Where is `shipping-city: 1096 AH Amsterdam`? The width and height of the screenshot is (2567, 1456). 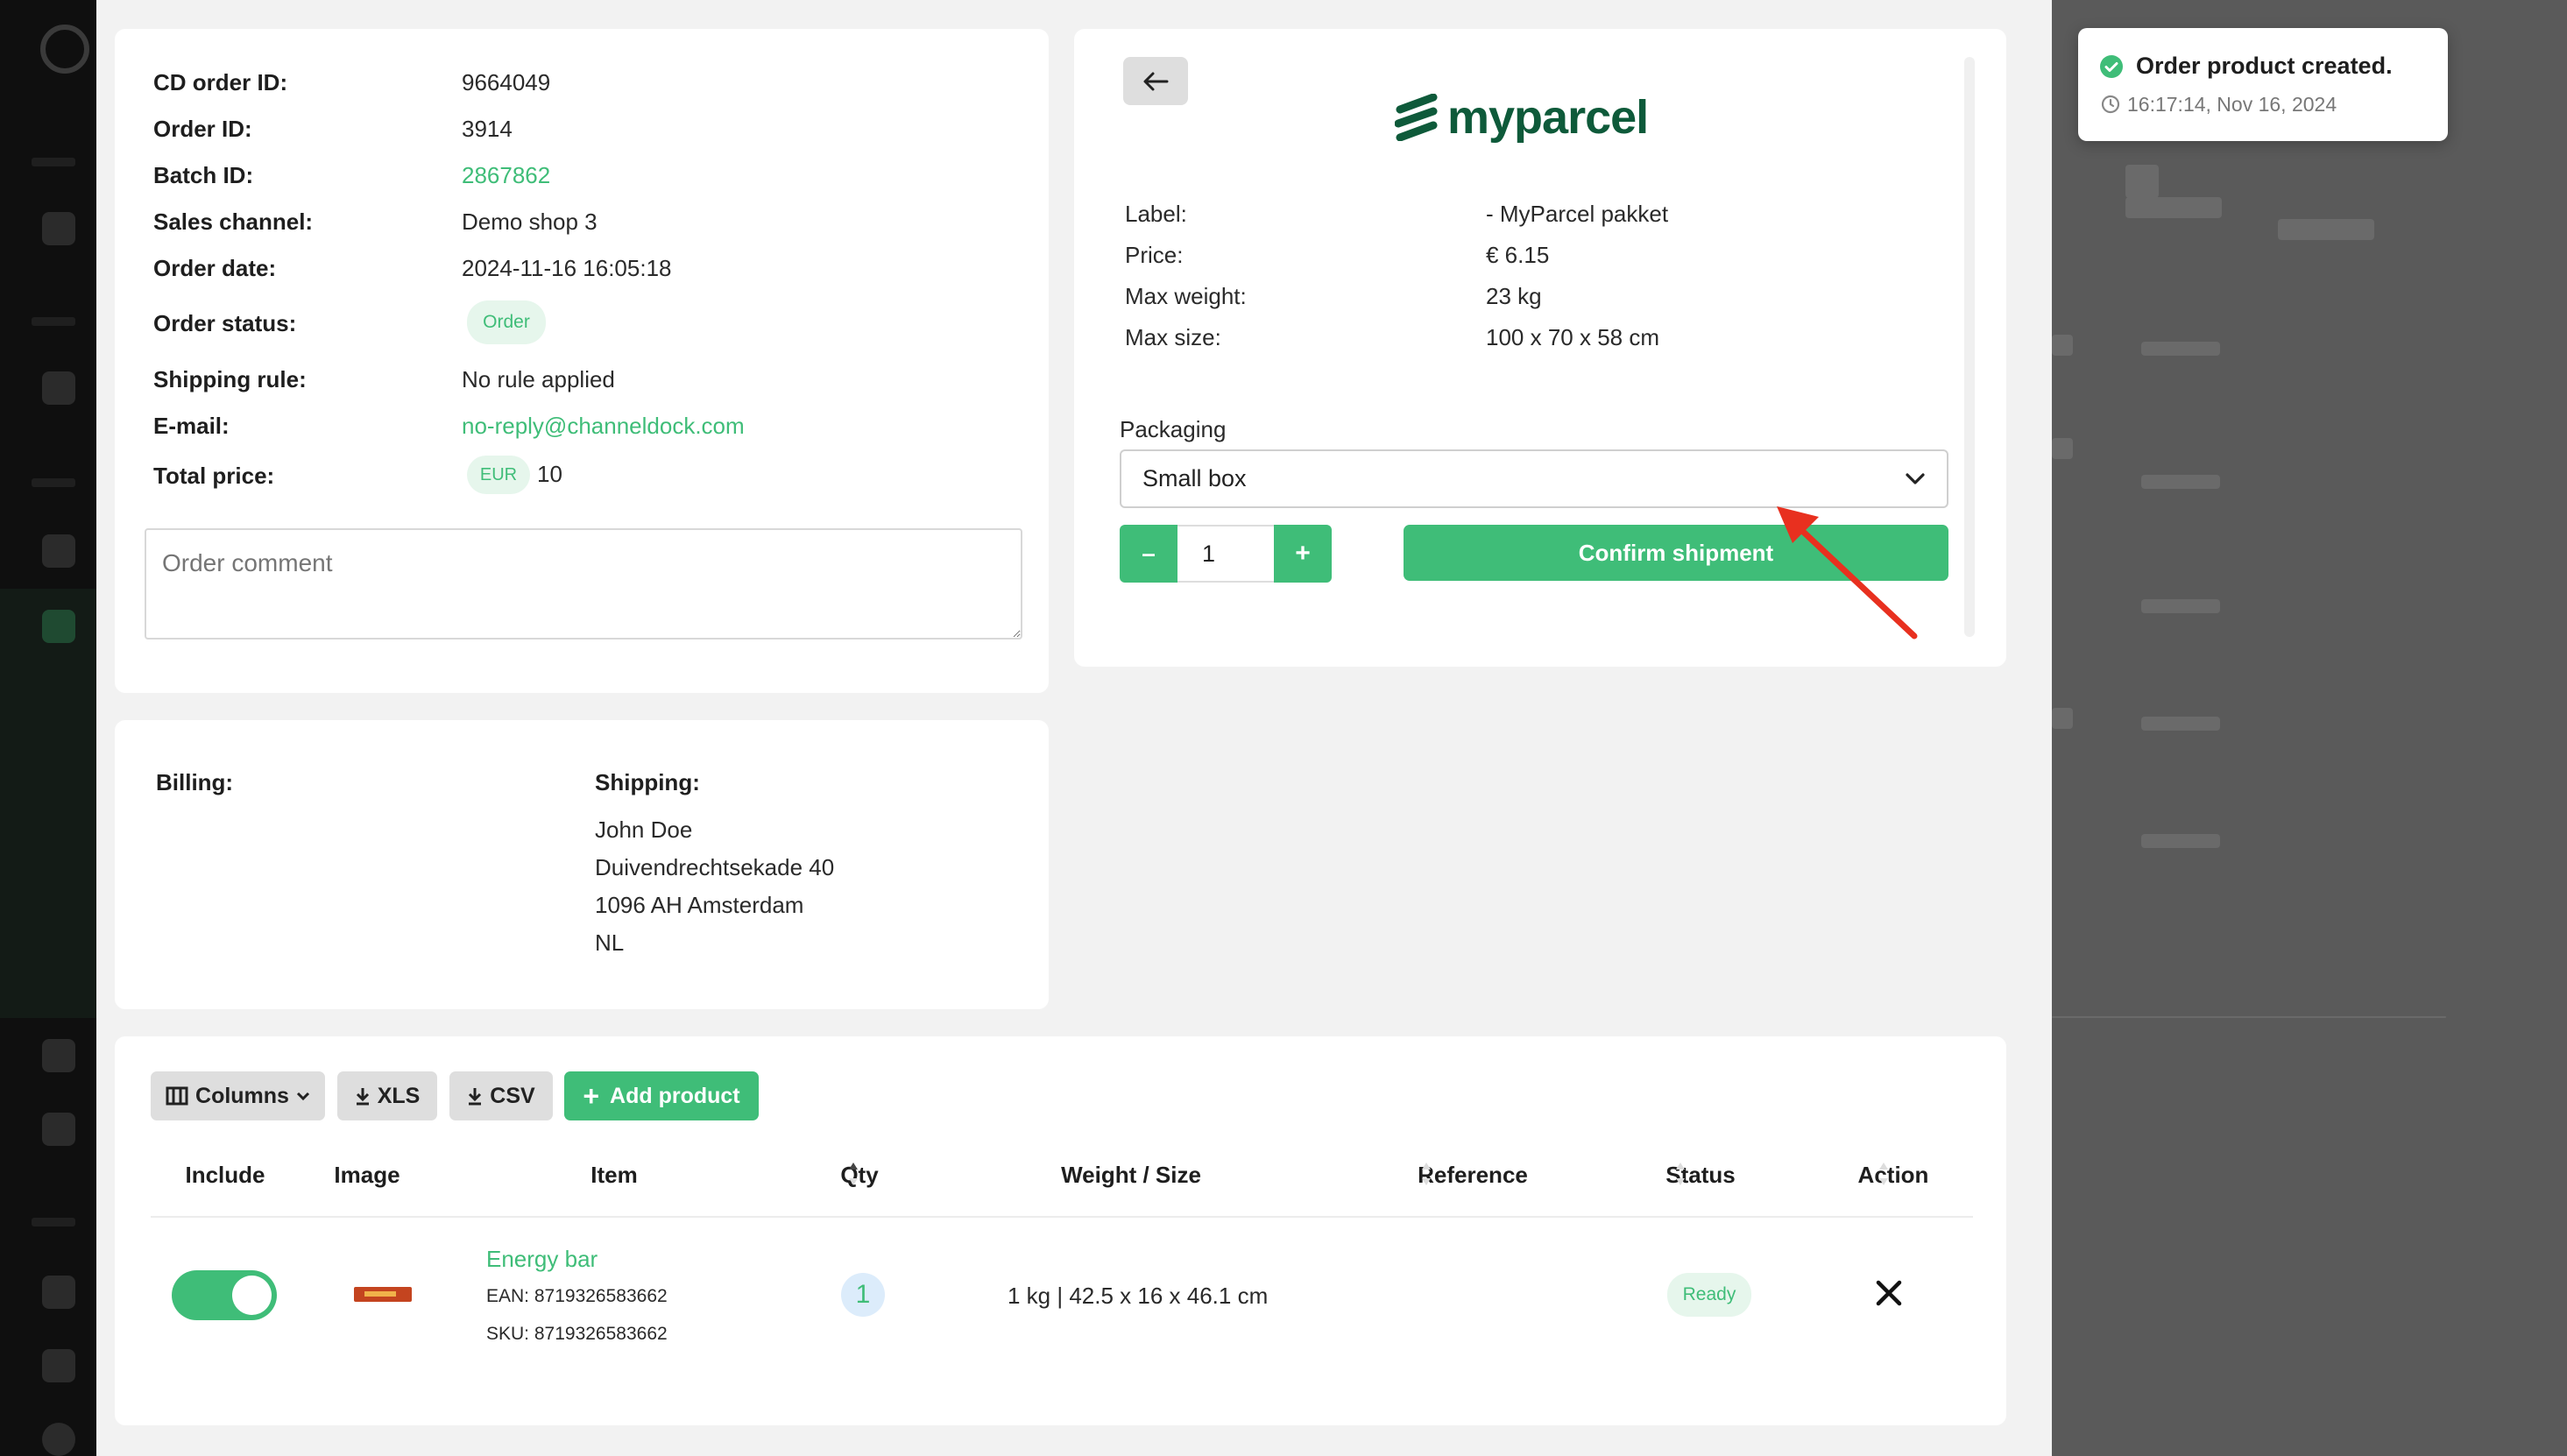
shipping-city: 1096 AH Amsterdam is located at coordinates (699, 905).